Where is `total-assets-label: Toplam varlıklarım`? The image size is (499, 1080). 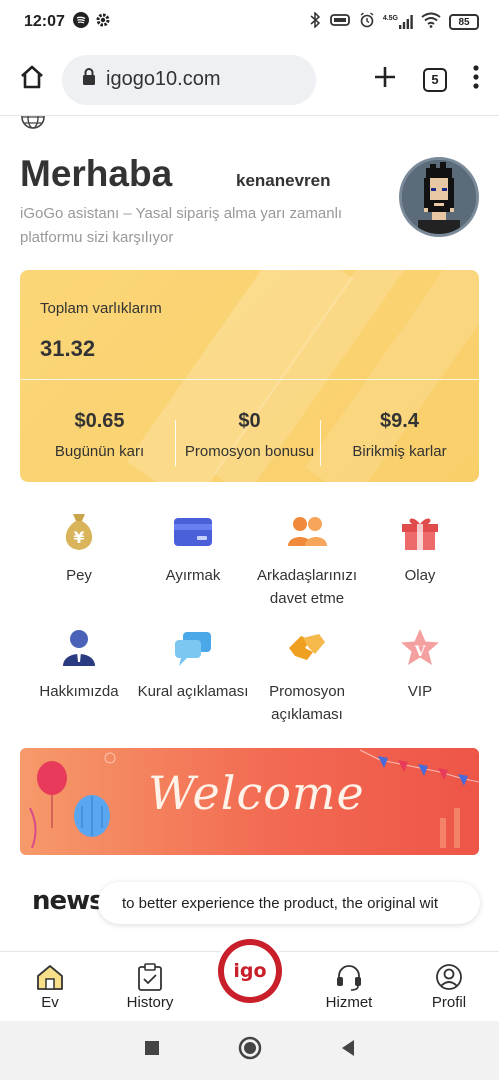 total-assets-label: Toplam varlıklarım is located at coordinates (101, 308).